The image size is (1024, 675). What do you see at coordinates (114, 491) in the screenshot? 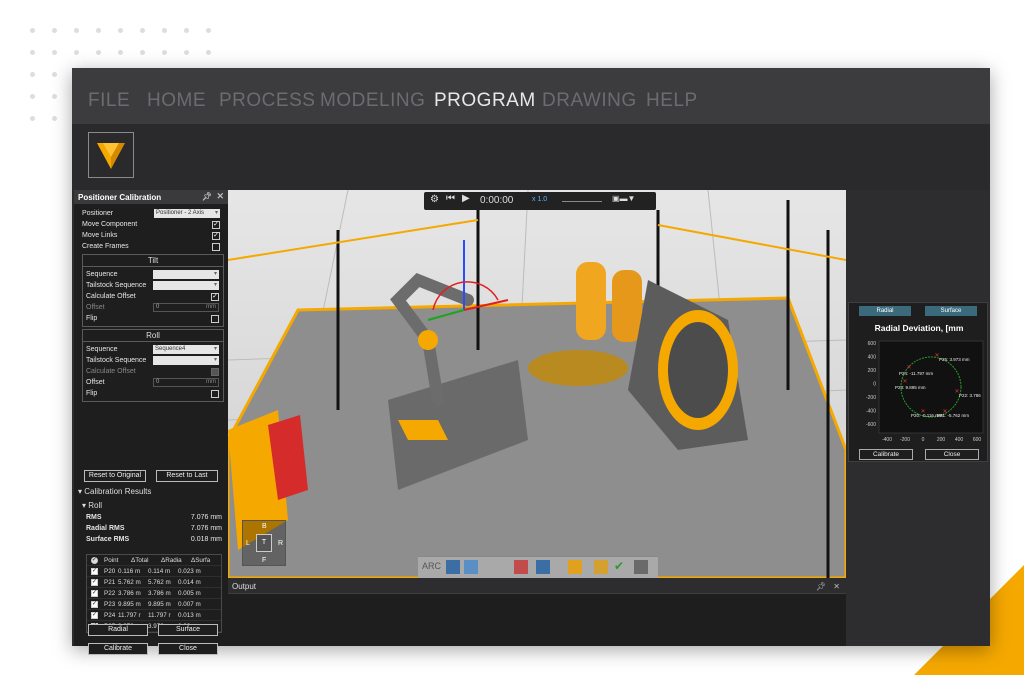
I see `results-header: ▾ Calibration Results` at bounding box center [114, 491].